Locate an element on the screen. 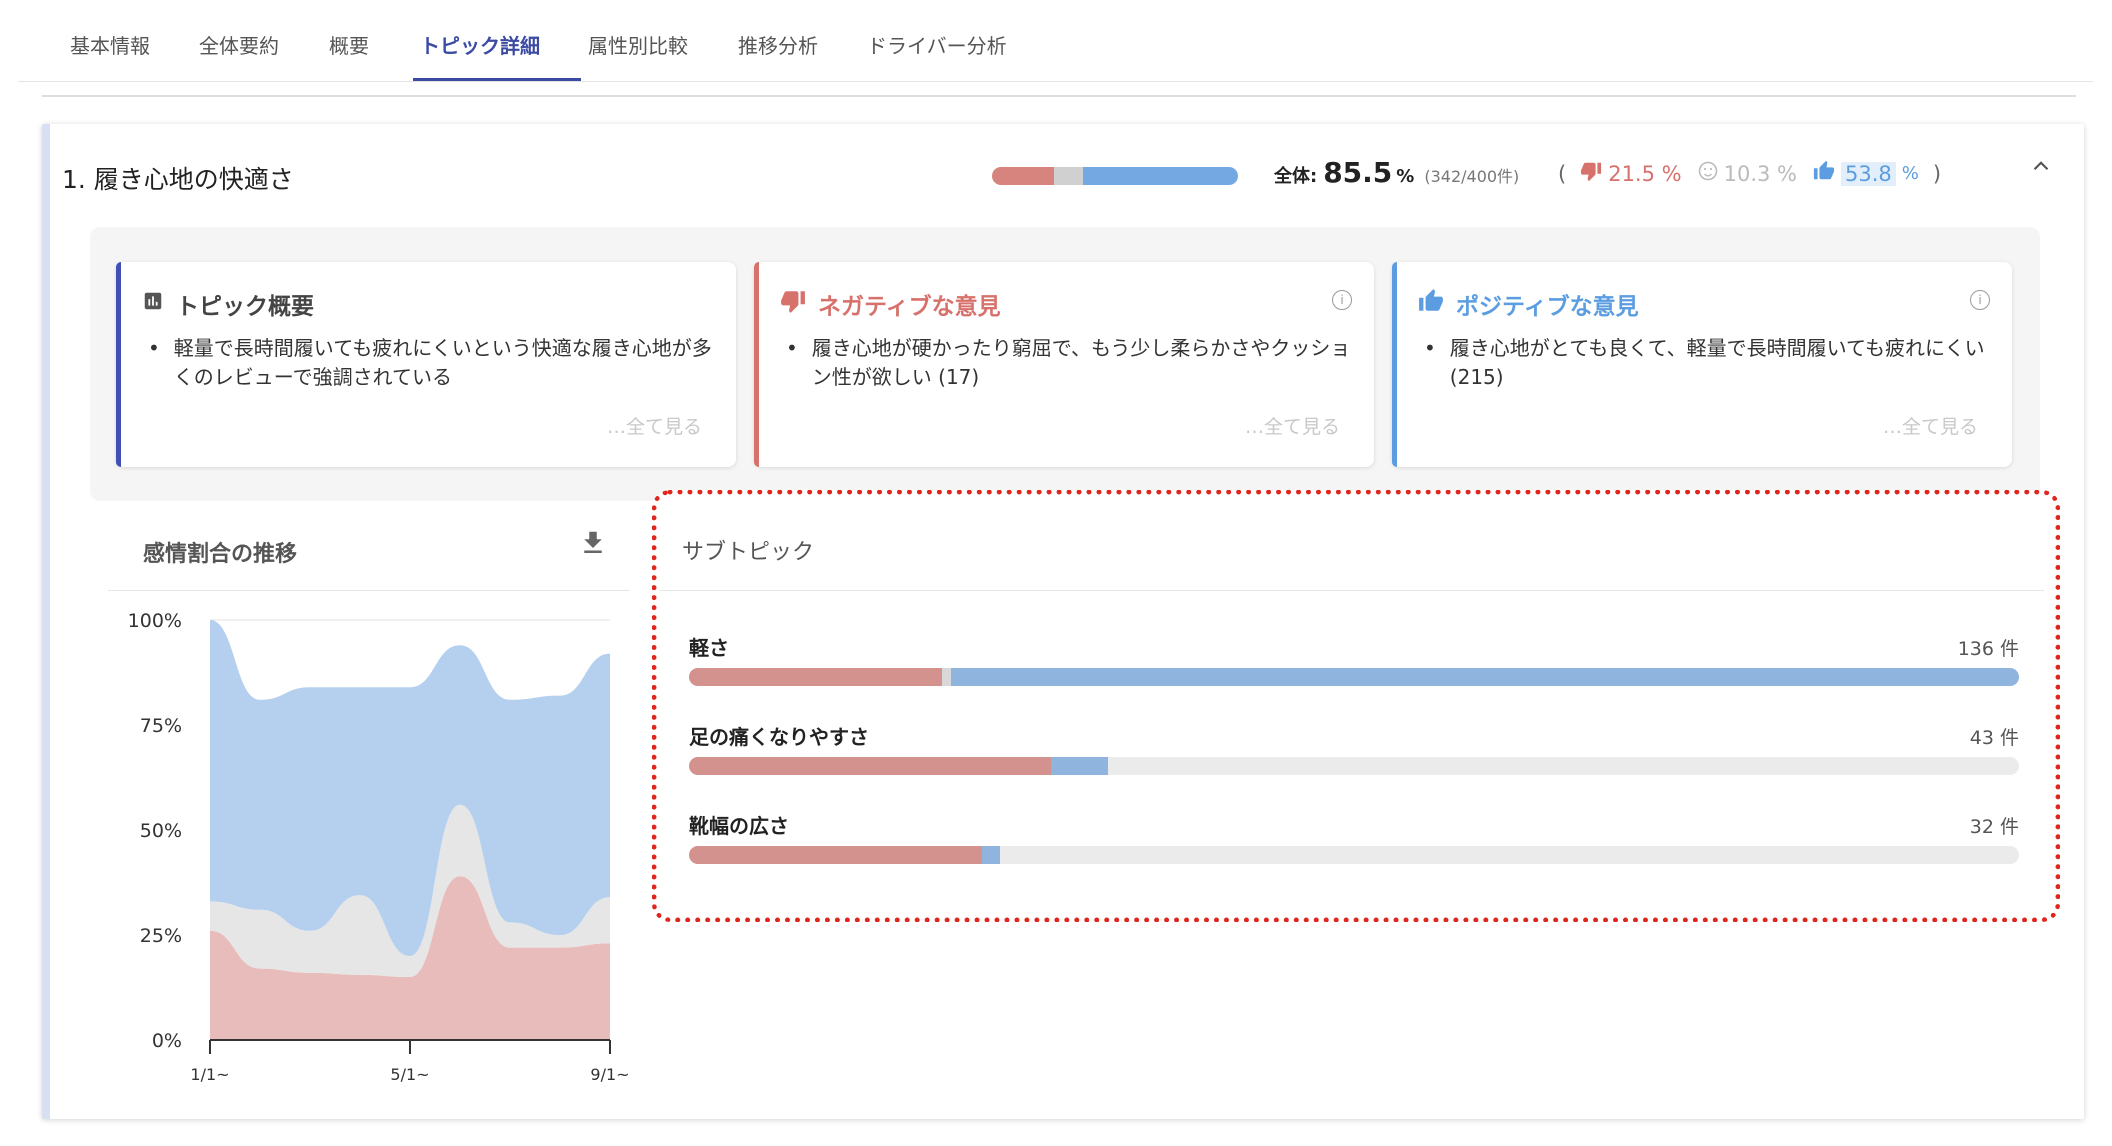  subtopic-title: サブトピック is located at coordinates (748, 552).